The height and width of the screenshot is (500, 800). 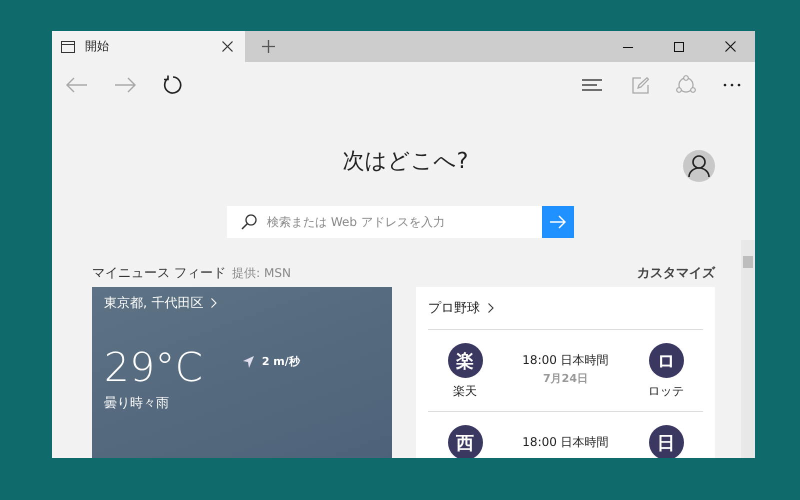 What do you see at coordinates (666, 441) in the screenshot?
I see `team-logo: 日` at bounding box center [666, 441].